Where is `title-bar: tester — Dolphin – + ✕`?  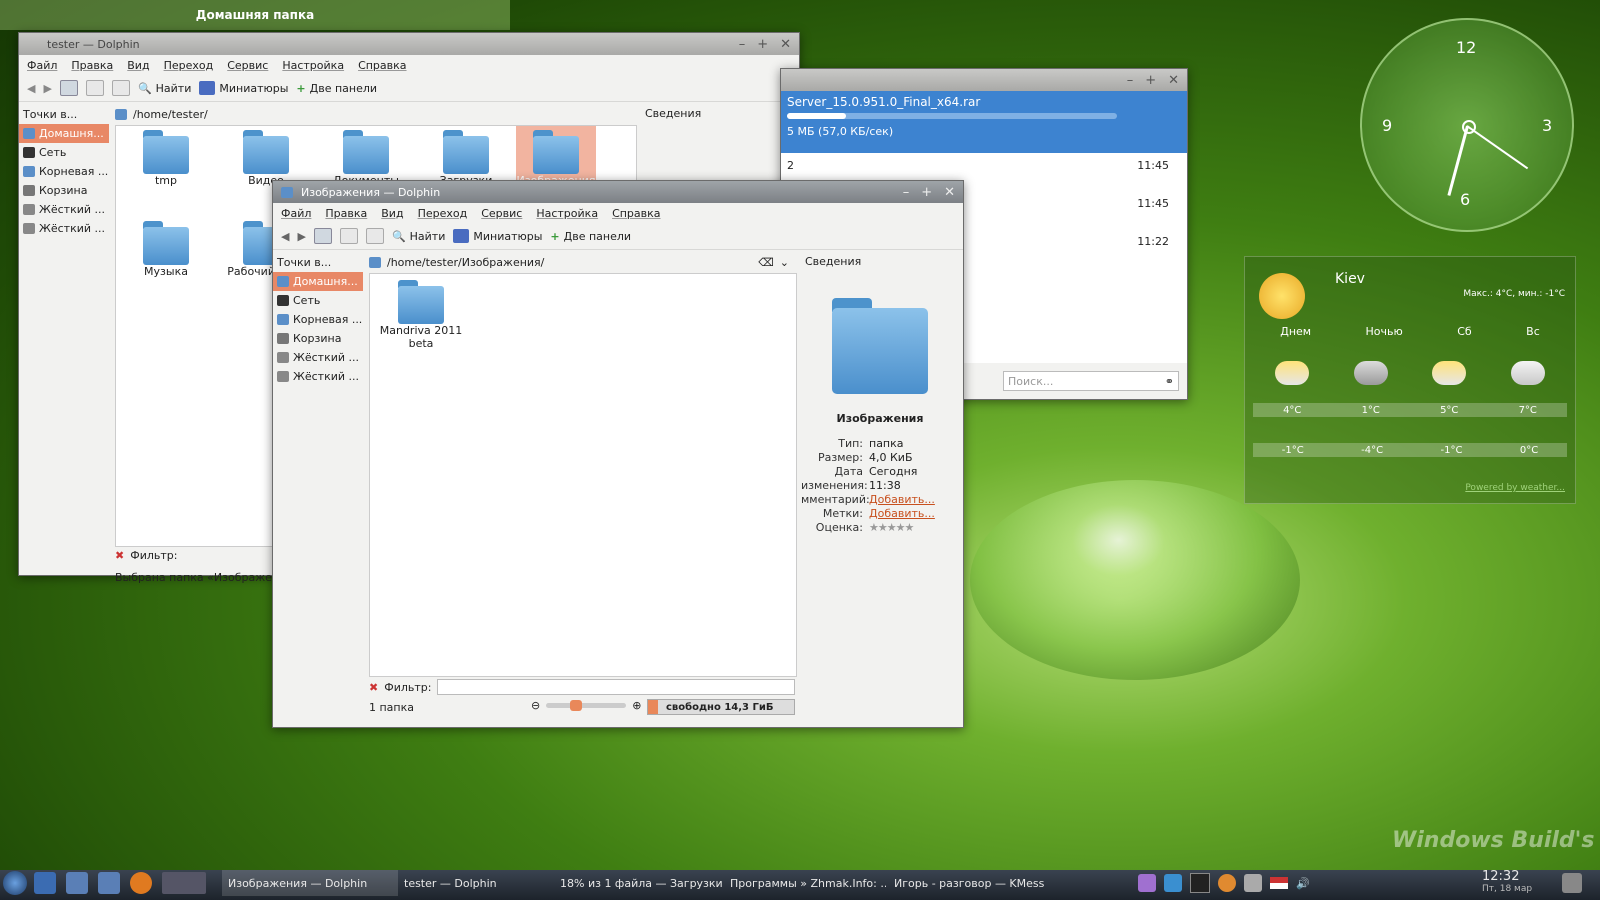
title-bar: tester — Dolphin – + ✕ is located at coordinates (409, 44).